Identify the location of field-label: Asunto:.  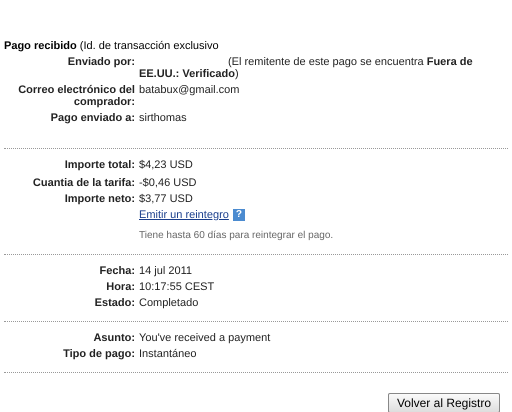
(113, 338).